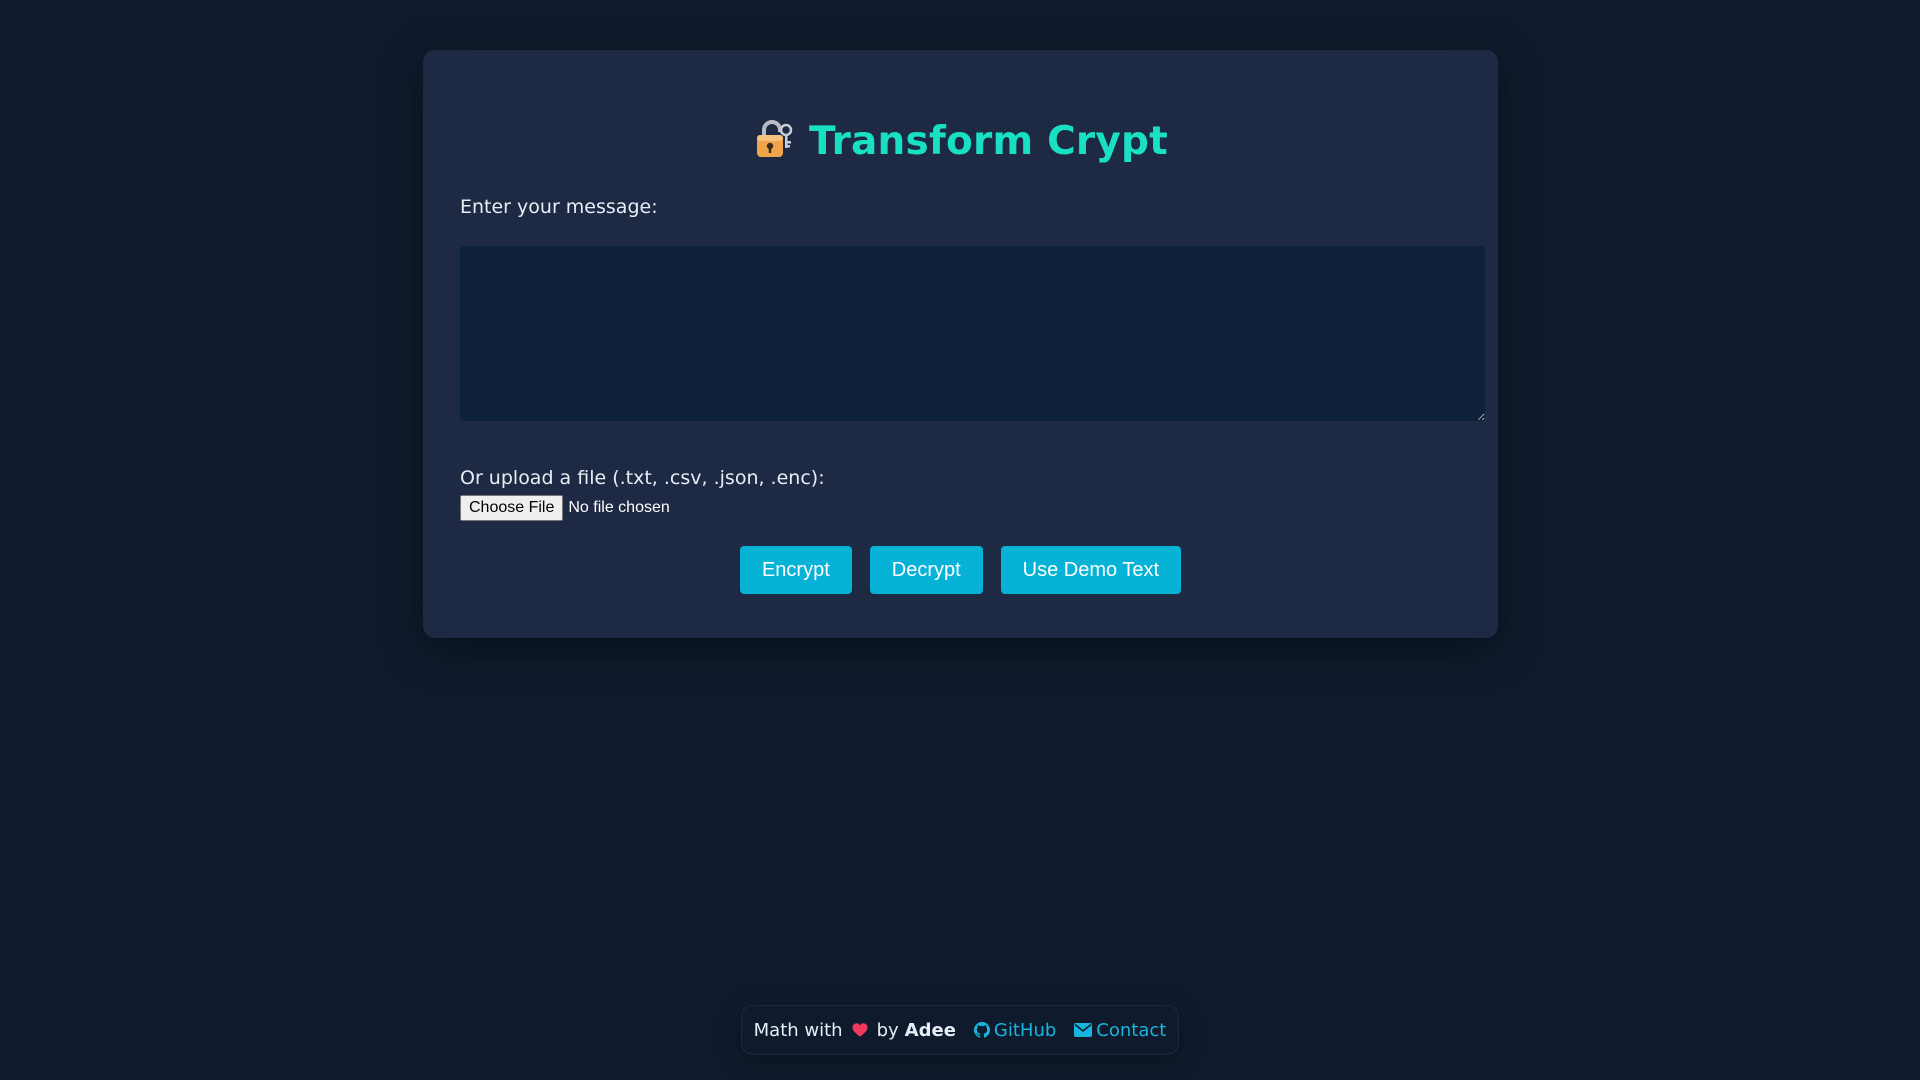 The image size is (1920, 1080). Describe the element at coordinates (887, 1030) in the screenshot. I see `footer-by: by` at that location.